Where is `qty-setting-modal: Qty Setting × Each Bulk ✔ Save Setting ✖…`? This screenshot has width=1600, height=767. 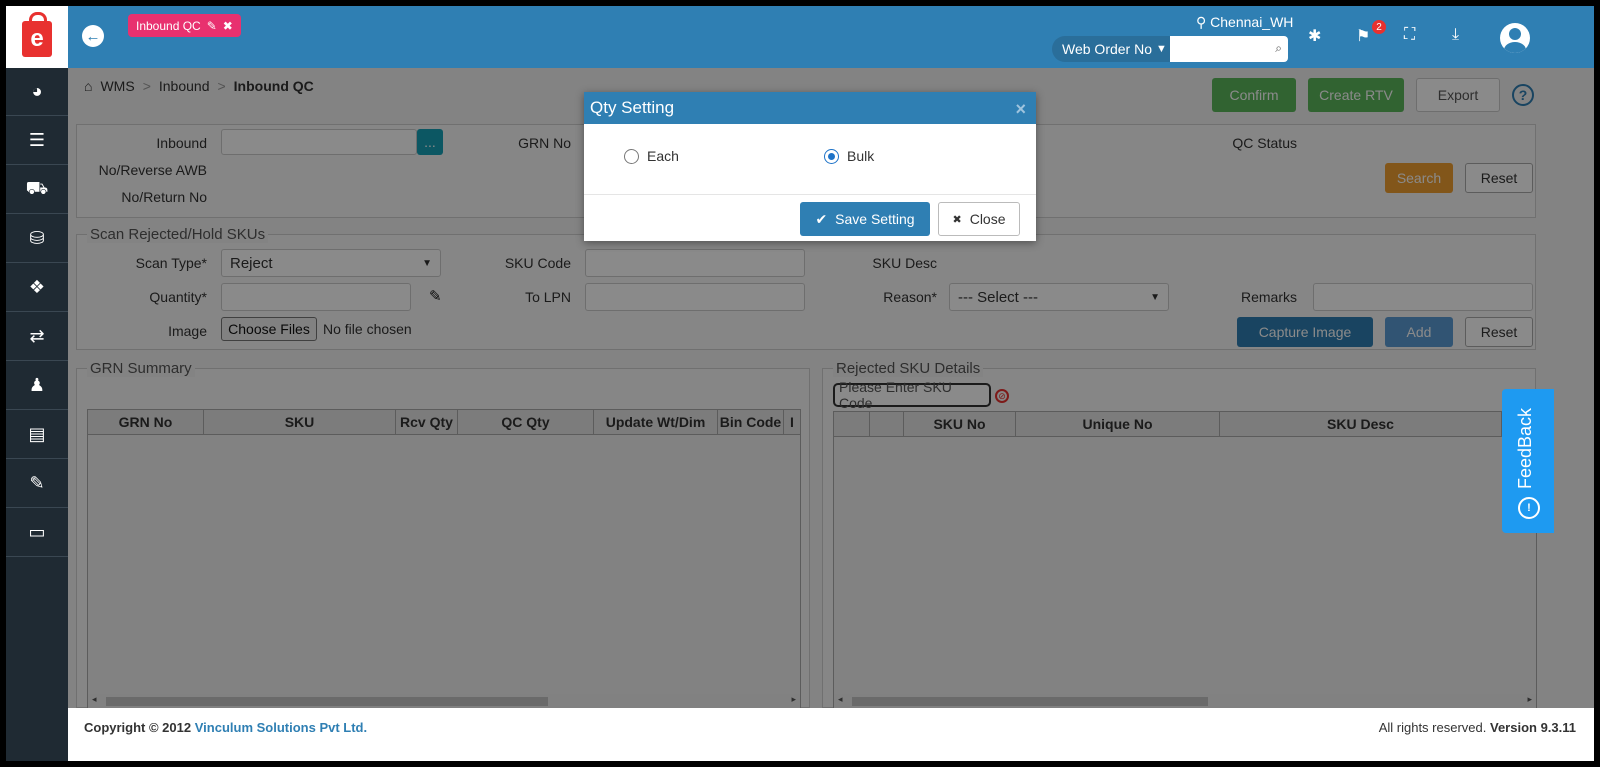 qty-setting-modal: Qty Setting × Each Bulk ✔ Save Setting ✖… is located at coordinates (810, 166).